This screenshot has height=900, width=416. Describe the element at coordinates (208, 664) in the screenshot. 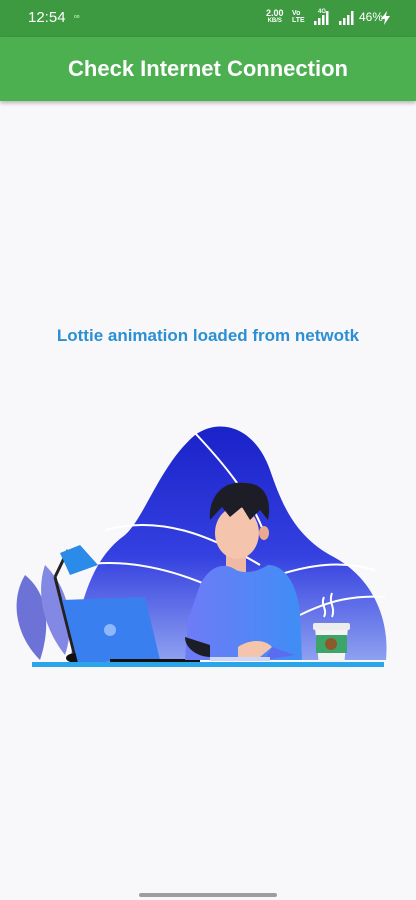

I see `desk` at that location.